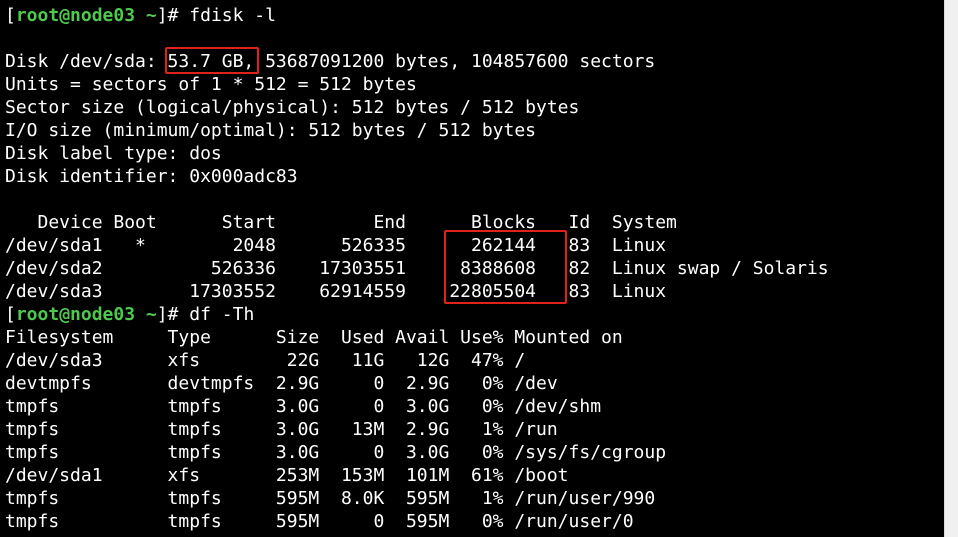  What do you see at coordinates (265, 360) in the screenshot?
I see `output-line: /dev/sda3 xfs 22G 11G 12G 47% /` at bounding box center [265, 360].